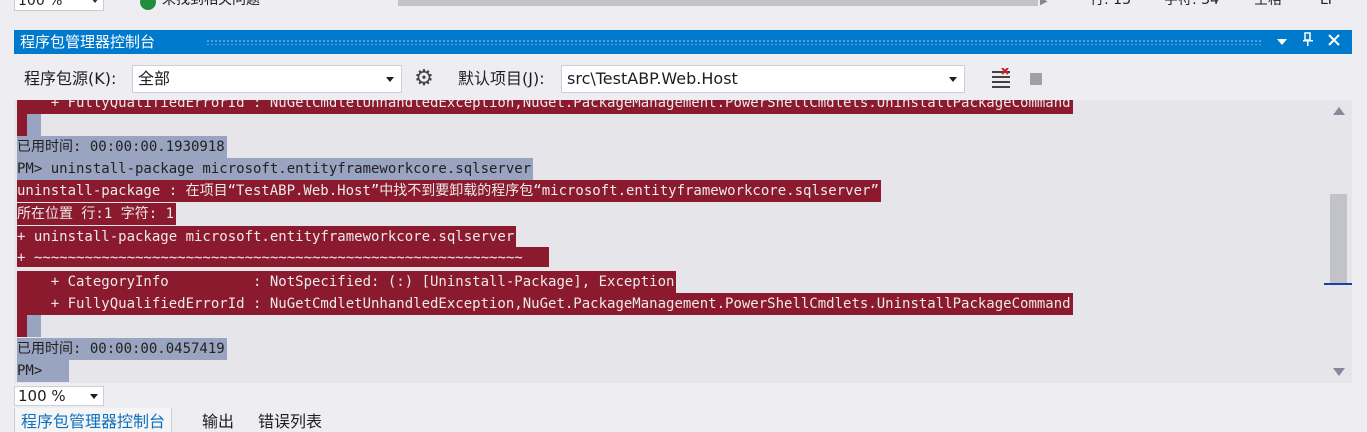 This screenshot has height=432, width=1367. Describe the element at coordinates (1002, 78) in the screenshot. I see `clear-console-icon` at that location.